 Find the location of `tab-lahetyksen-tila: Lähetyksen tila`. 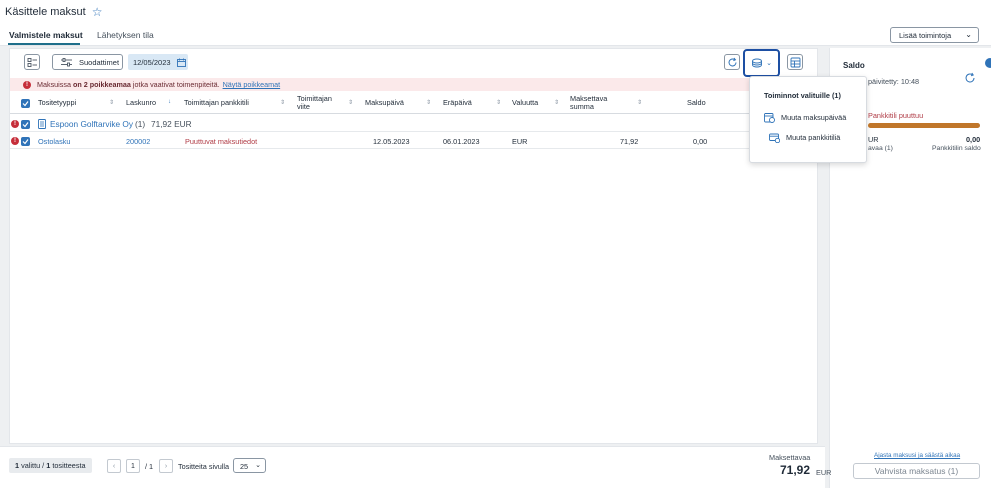

tab-lahetyksen-tila: Lähetyksen tila is located at coordinates (125, 35).